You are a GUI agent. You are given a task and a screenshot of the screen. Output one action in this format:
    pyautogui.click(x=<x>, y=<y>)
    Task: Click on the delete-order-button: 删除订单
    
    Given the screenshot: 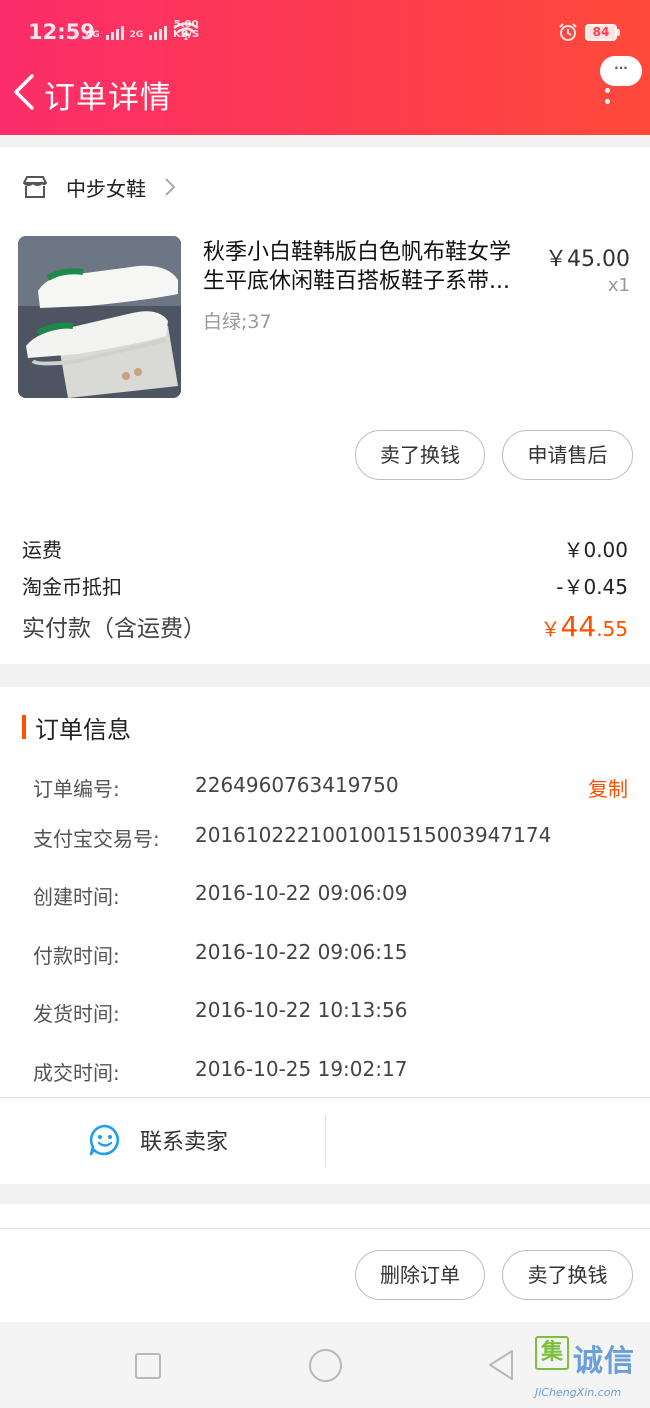 What is the action you would take?
    pyautogui.click(x=420, y=1275)
    